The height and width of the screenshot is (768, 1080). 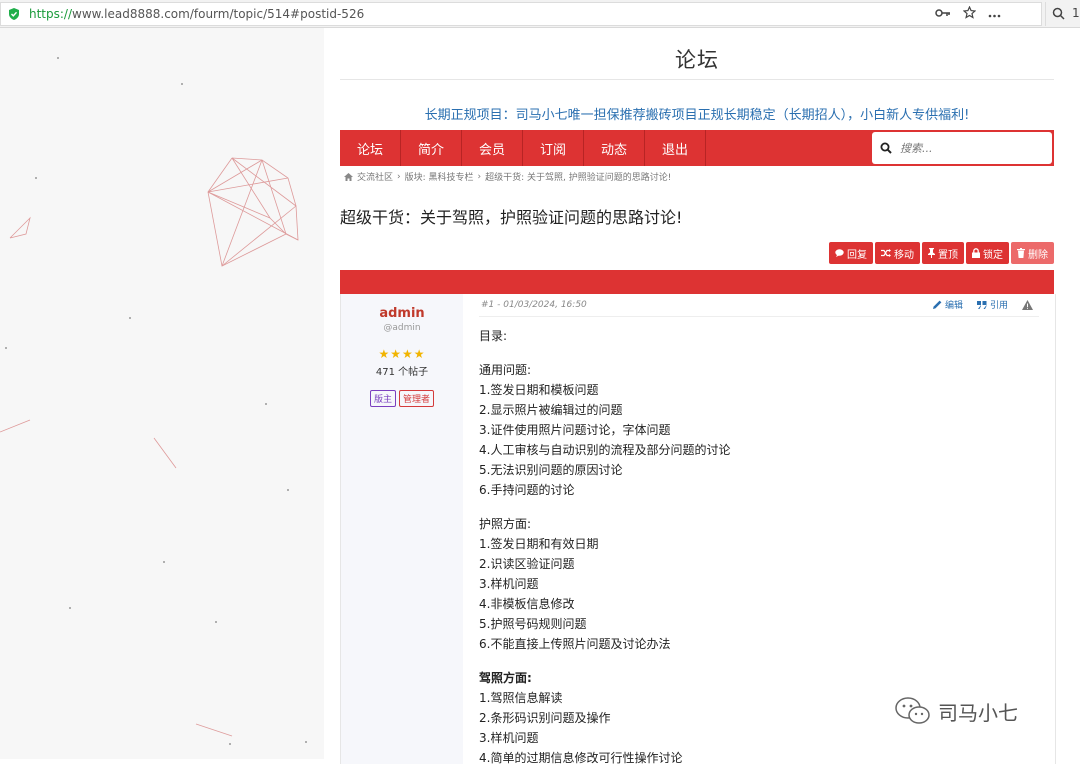 I want to click on quote-icon, so click(x=981, y=304).